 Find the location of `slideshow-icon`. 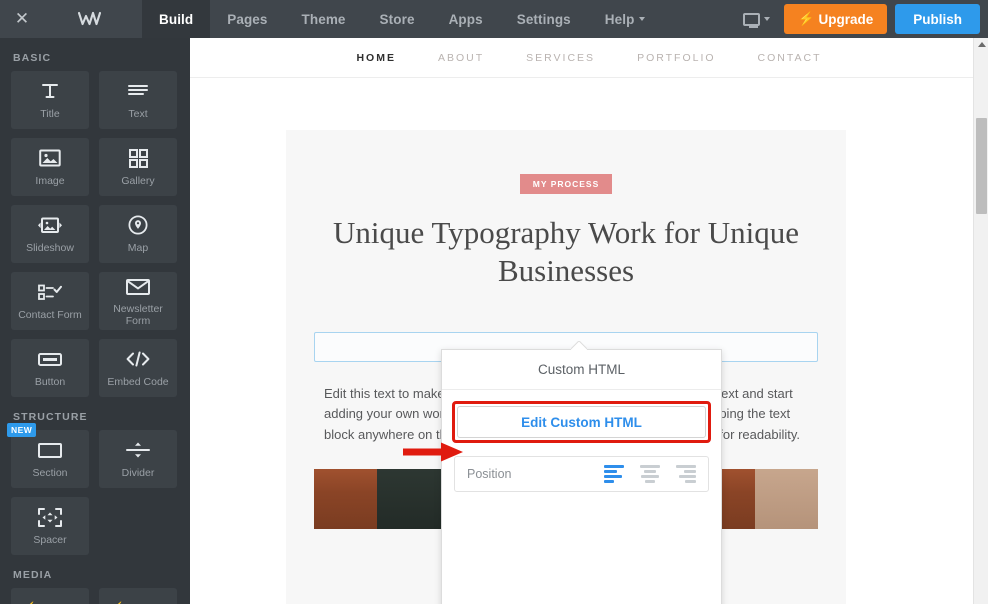

slideshow-icon is located at coordinates (50, 225).